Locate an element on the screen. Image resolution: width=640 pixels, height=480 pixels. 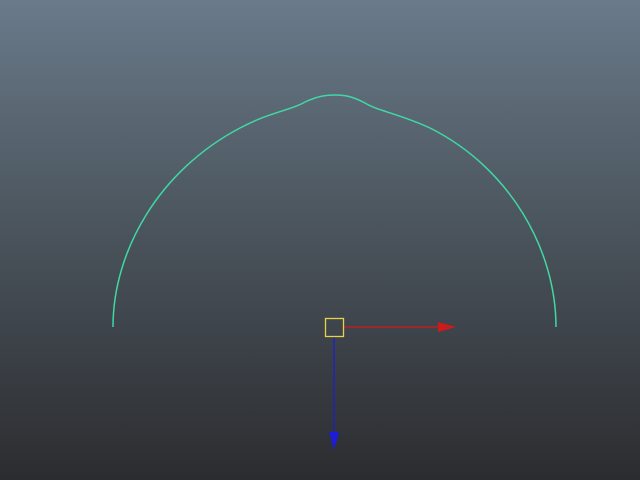
manipulator-x-axis is located at coordinates (399, 327).